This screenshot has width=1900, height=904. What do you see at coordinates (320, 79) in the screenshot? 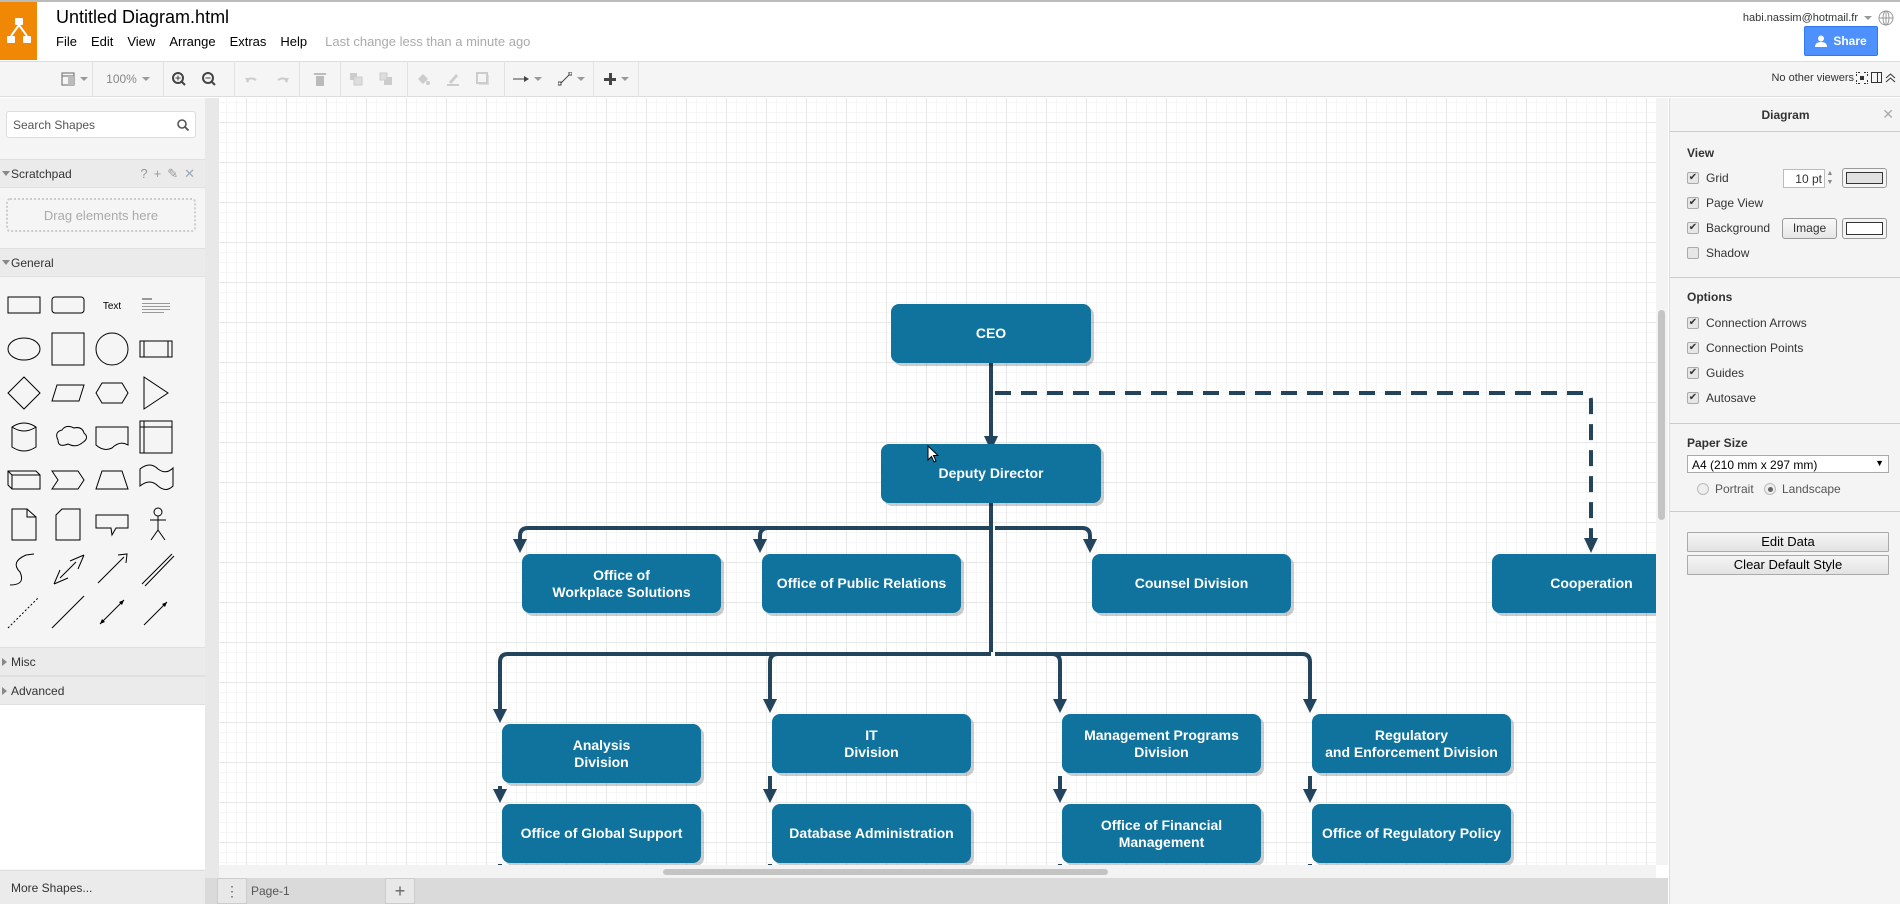
I see `delete-button` at bounding box center [320, 79].